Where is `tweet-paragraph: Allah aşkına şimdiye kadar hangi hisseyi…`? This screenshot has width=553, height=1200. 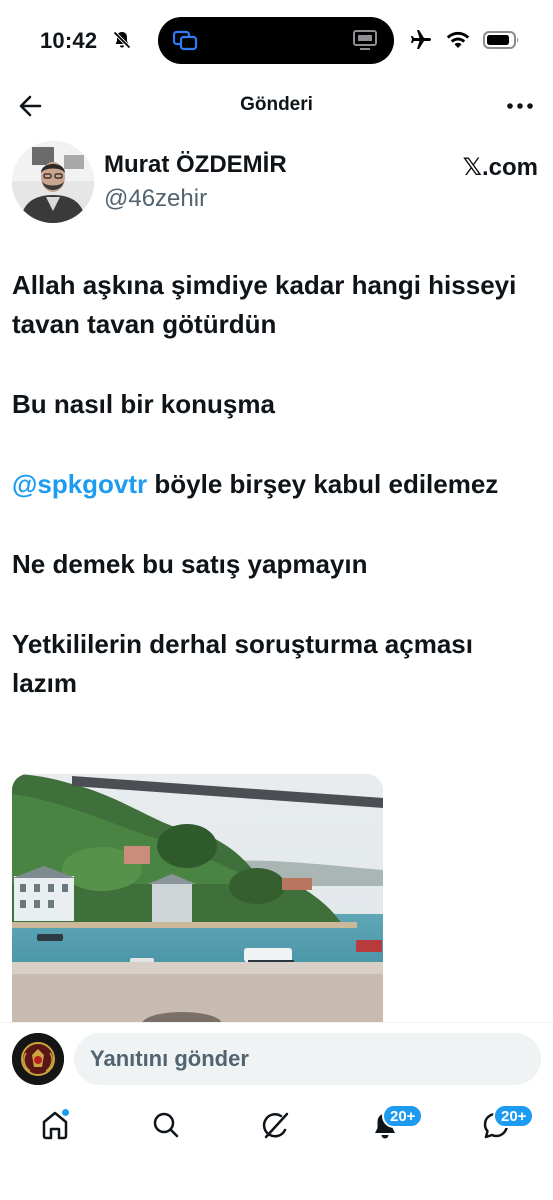 tweet-paragraph: Allah aşkına şimdiye kadar hangi hisseyi… is located at coordinates (264, 304).